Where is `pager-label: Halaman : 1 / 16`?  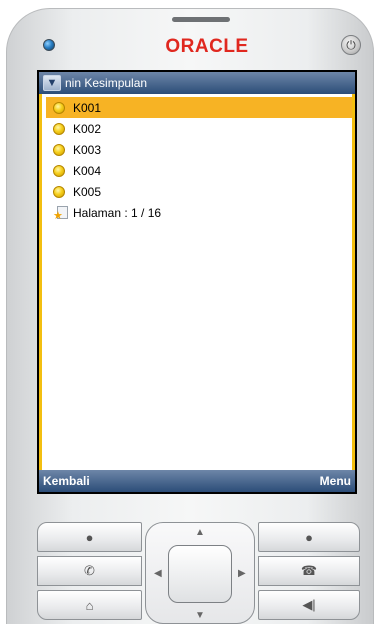 pager-label: Halaman : 1 / 16 is located at coordinates (117, 212).